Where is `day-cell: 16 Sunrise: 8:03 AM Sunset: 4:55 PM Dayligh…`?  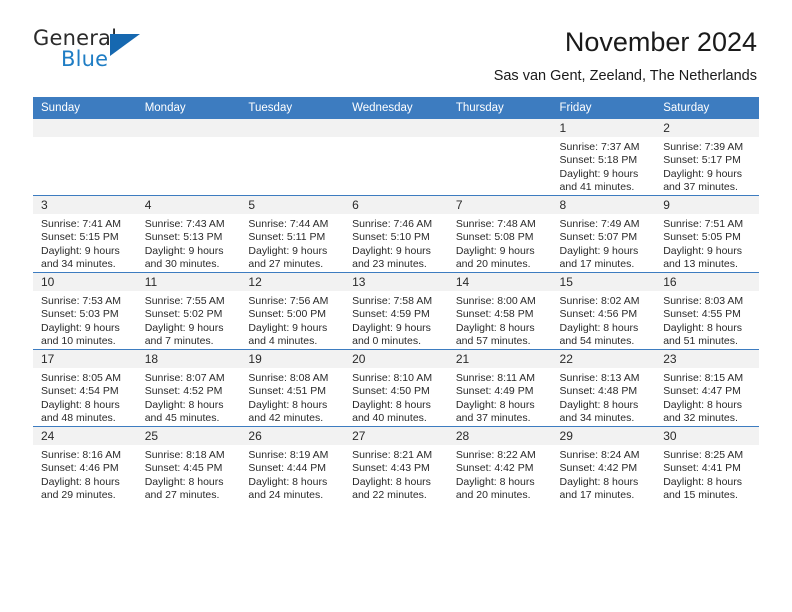
day-cell: 16 Sunrise: 8:03 AM Sunset: 4:55 PM Dayligh… is located at coordinates (707, 310).